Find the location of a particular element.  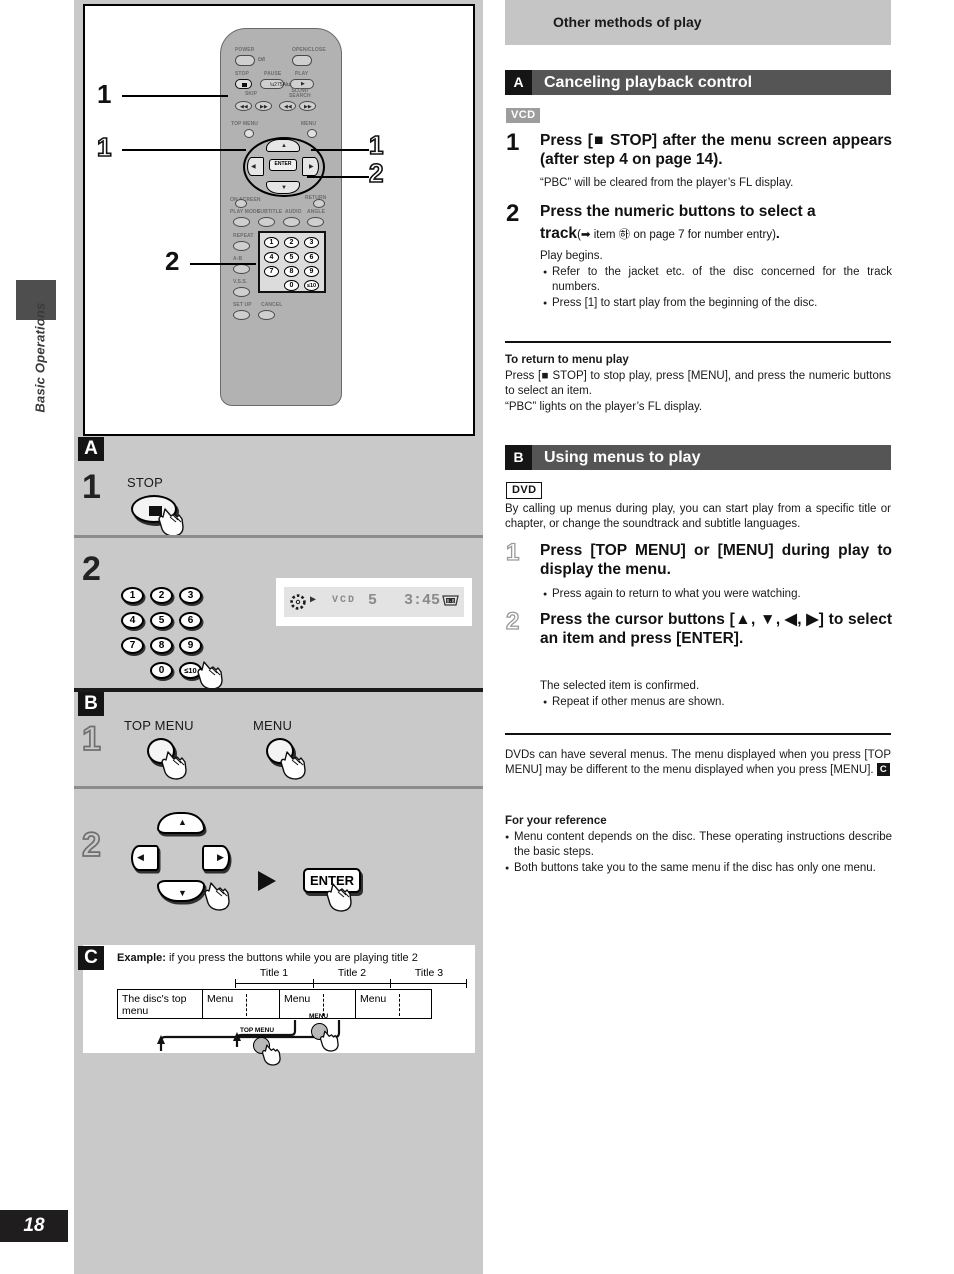

disc-tag-dvd: DVD is located at coordinates (524, 490).